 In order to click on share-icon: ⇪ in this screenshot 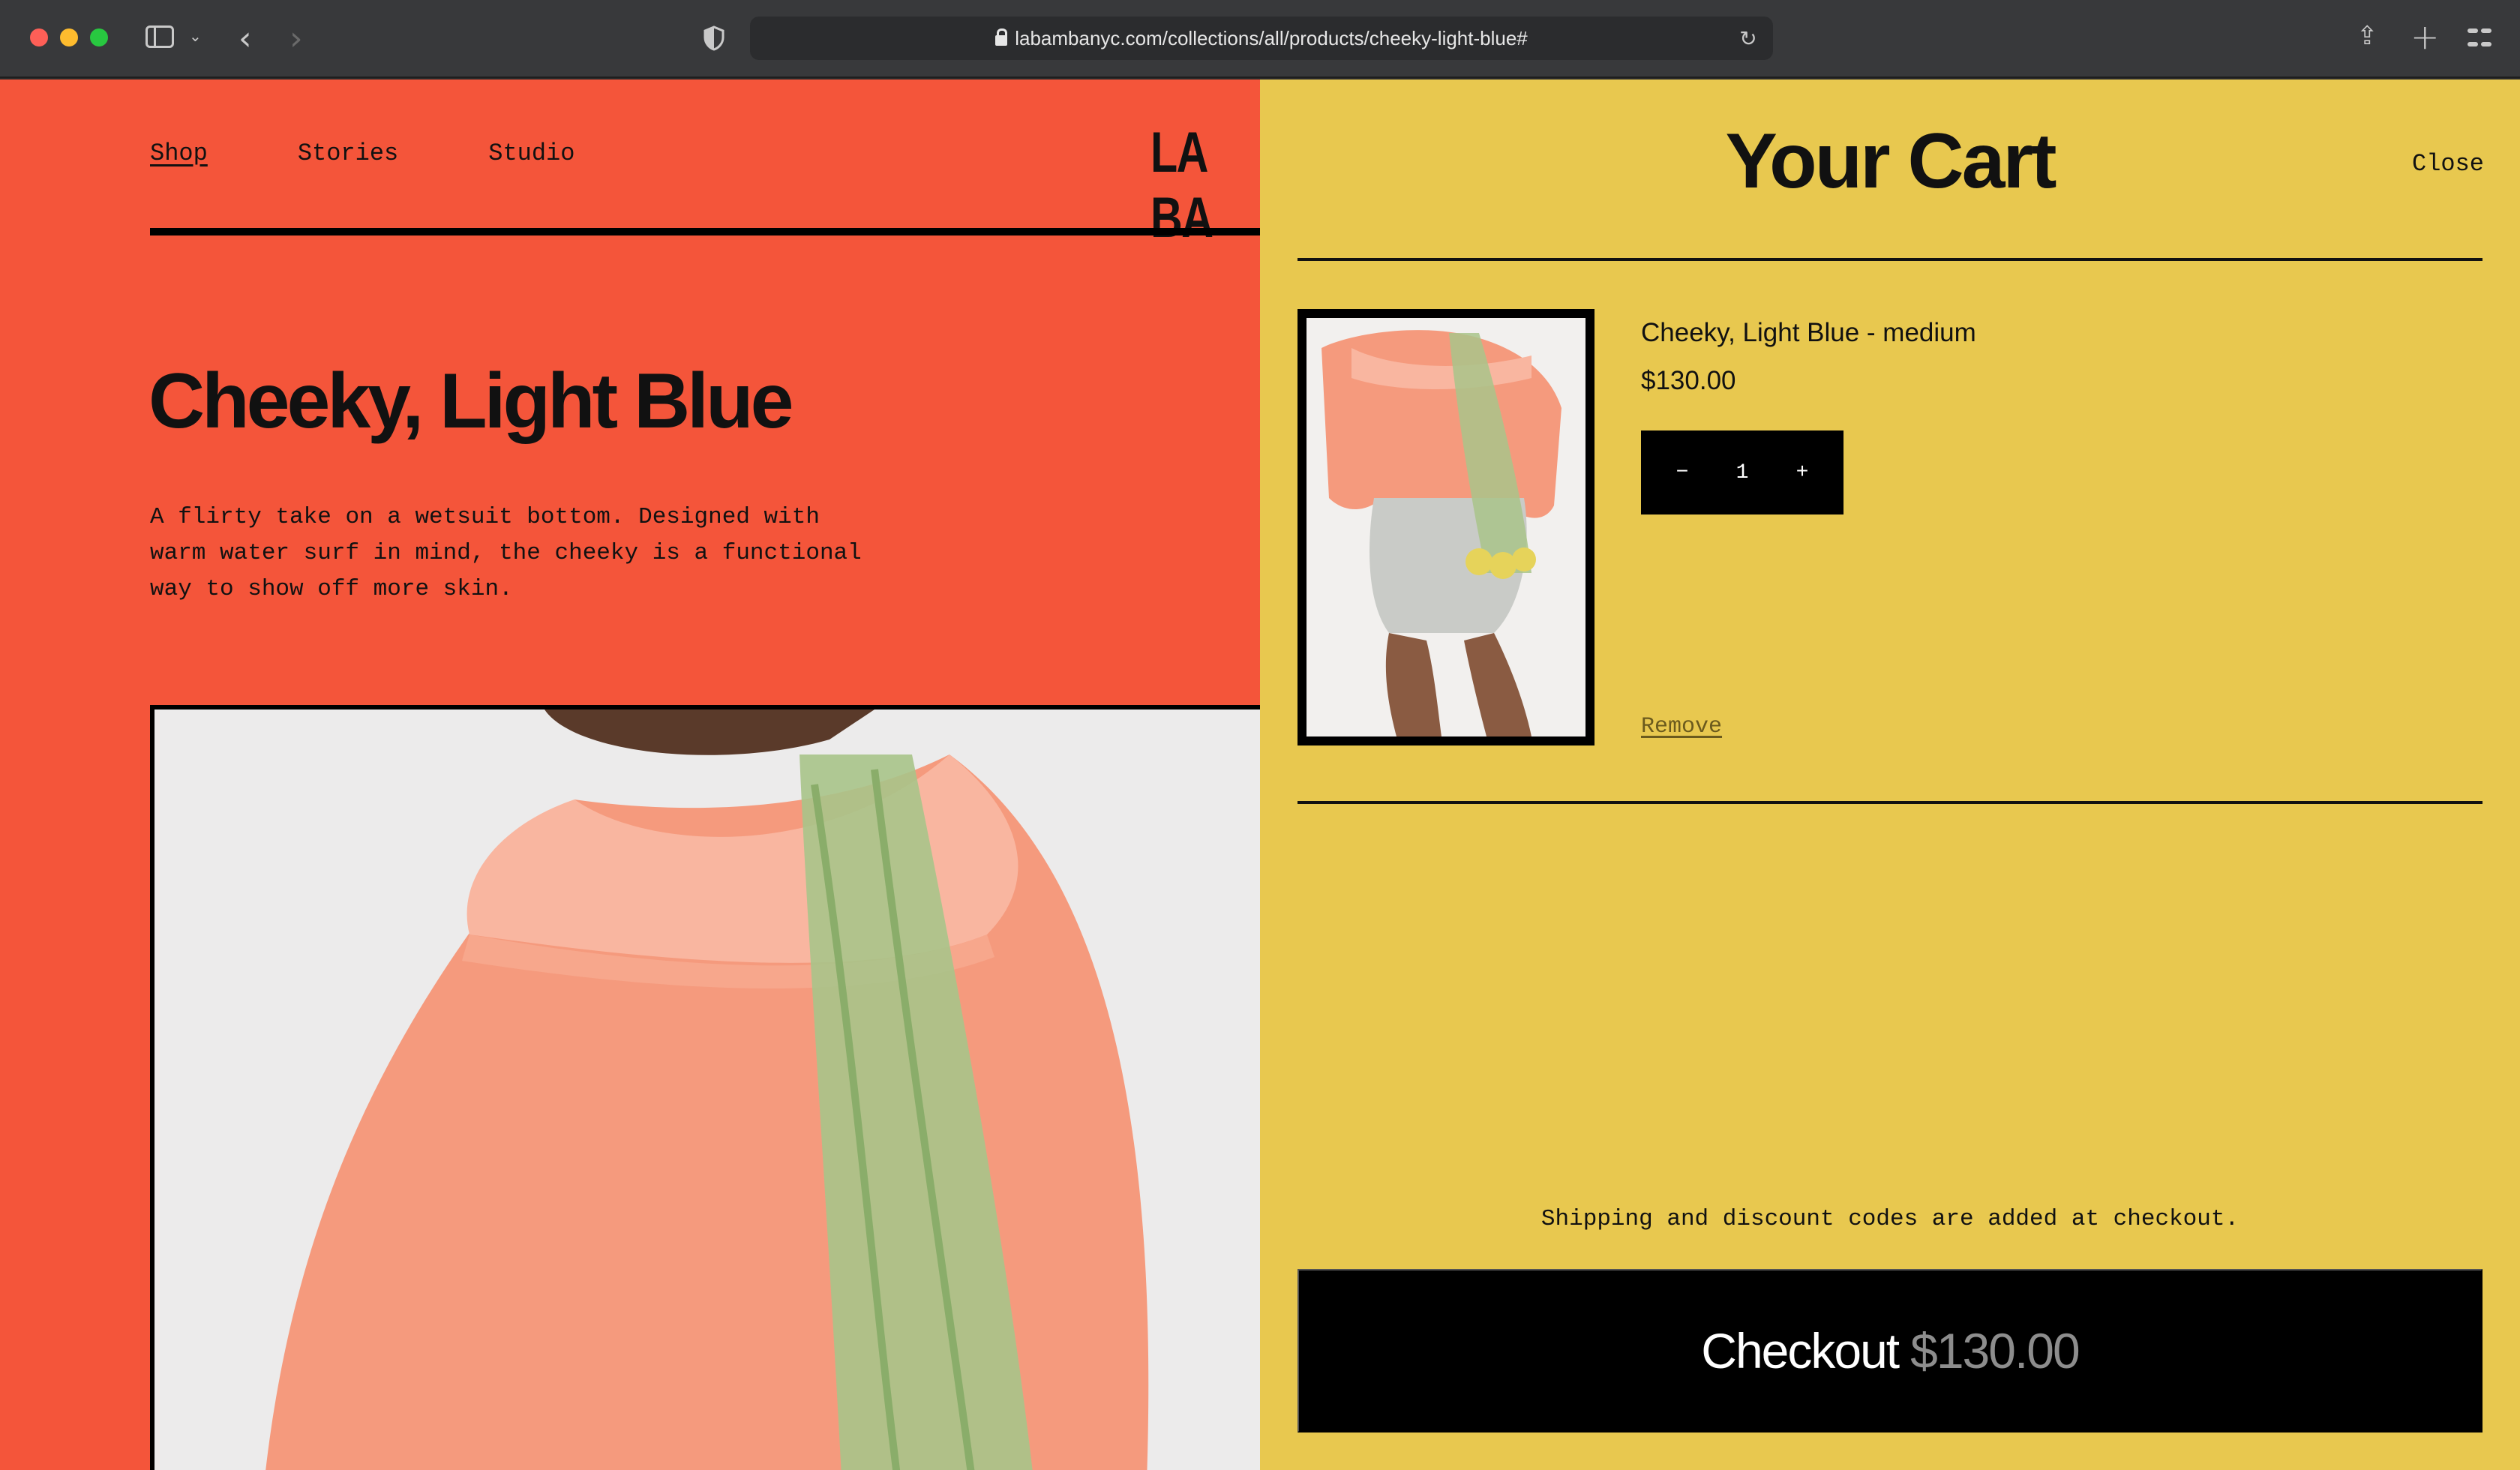, I will do `click(2367, 36)`.